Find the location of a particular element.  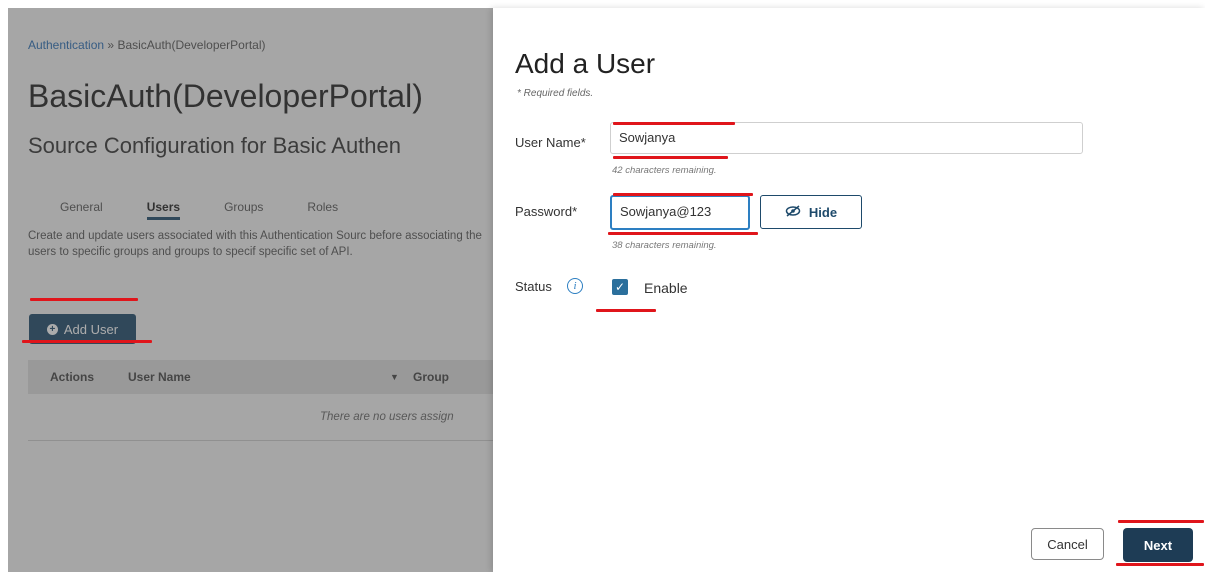

username-label: User Name* is located at coordinates (550, 142).